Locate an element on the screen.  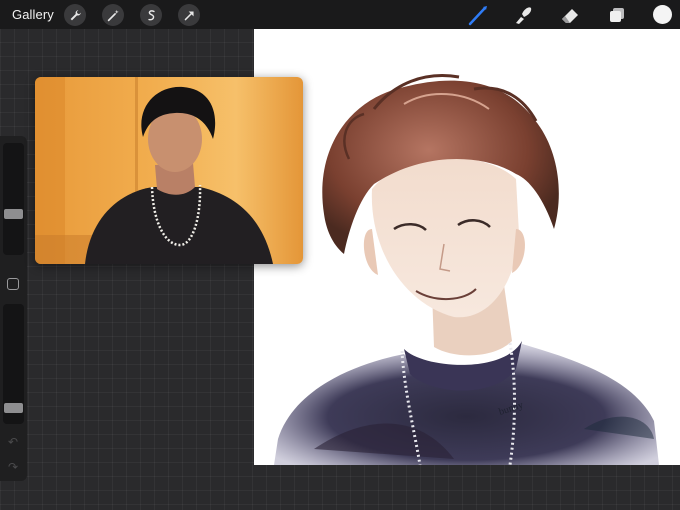
modify-square-icon is located at coordinates (13, 284).